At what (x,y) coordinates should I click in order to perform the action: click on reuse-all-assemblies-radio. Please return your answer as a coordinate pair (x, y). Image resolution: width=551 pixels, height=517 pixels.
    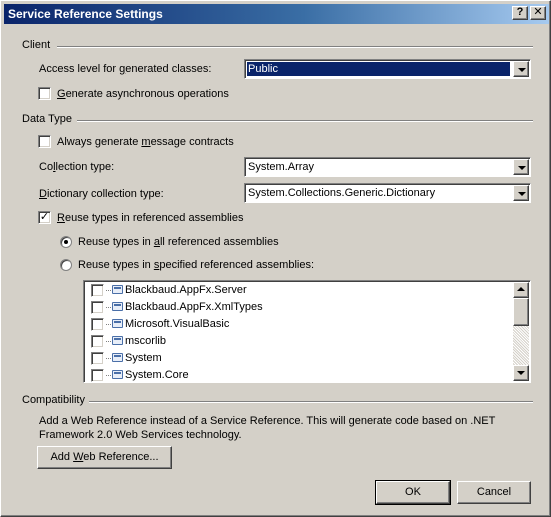
    Looking at the image, I should click on (66, 242).